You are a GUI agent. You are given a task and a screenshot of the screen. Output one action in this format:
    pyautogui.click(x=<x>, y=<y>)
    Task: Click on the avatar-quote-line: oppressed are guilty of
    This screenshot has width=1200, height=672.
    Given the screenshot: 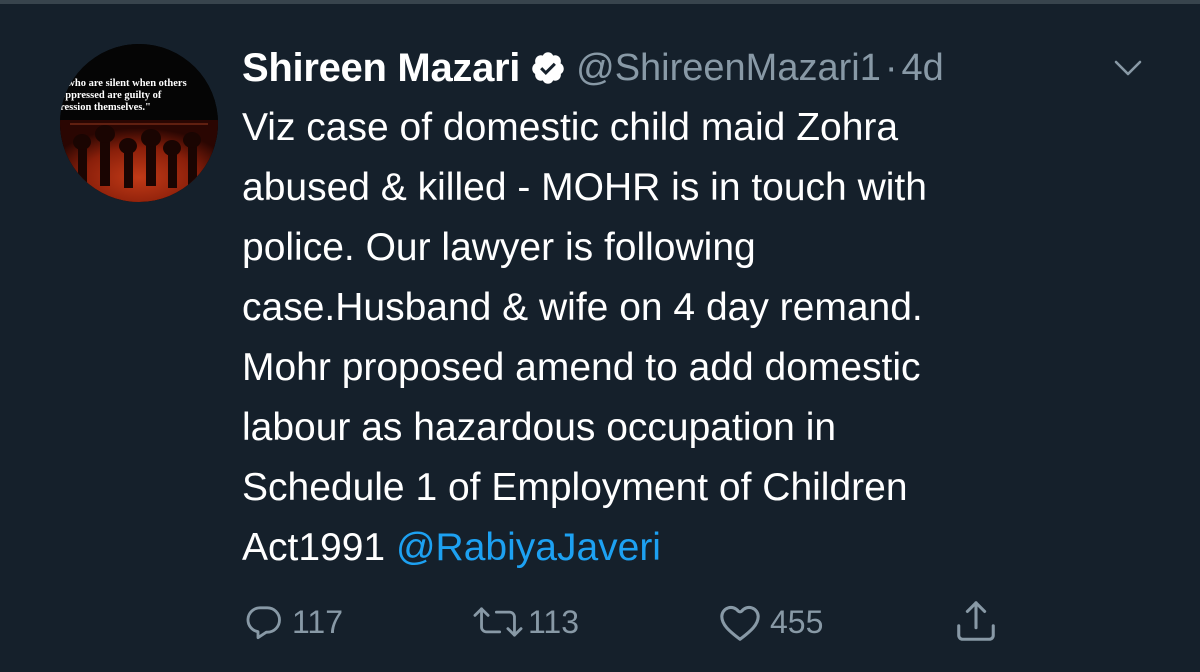 What is the action you would take?
    pyautogui.click(x=111, y=95)
    